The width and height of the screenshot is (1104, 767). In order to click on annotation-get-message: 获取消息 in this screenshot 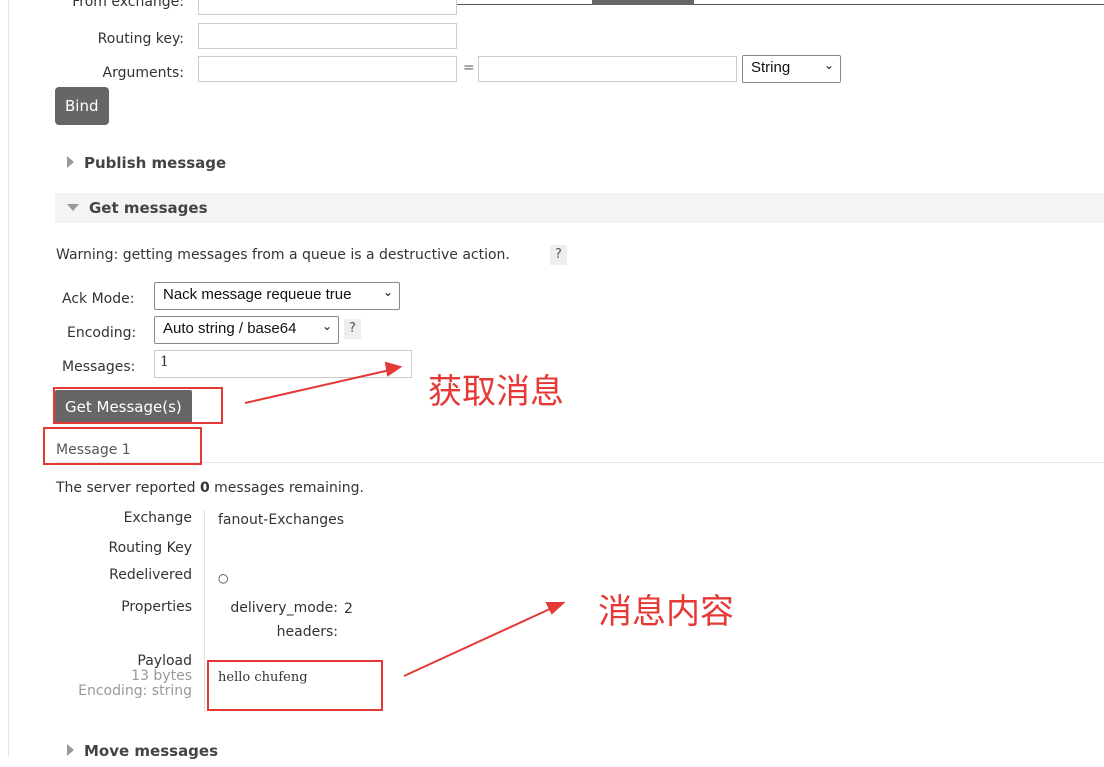, I will do `click(496, 392)`.